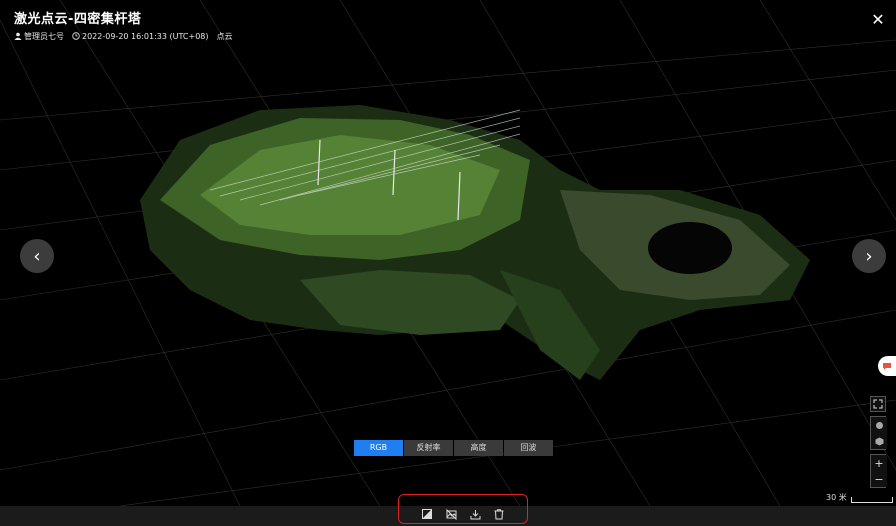  I want to click on scale-label: 30 米, so click(836, 497).